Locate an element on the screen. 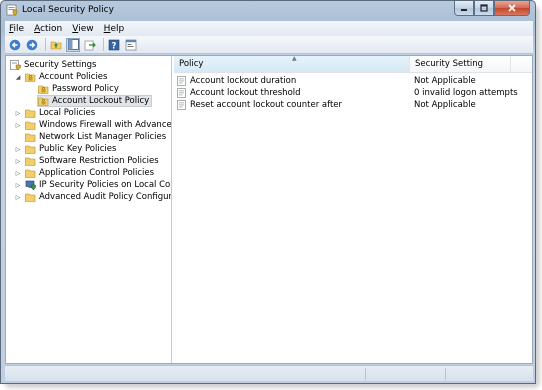 The height and width of the screenshot is (390, 542). tree-root-security-settings: Security Settings is located at coordinates (53, 65).